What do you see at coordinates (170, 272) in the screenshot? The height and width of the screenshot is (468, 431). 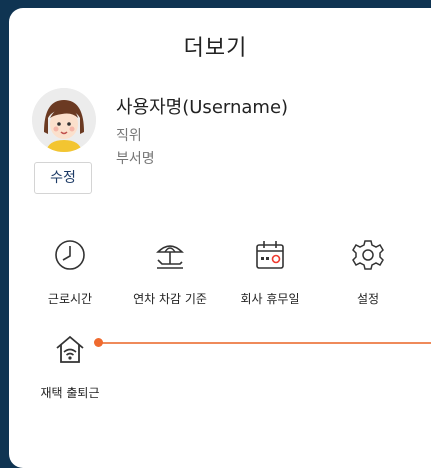 I see `menu-item-leave-deduction: 연차 차감 기준` at bounding box center [170, 272].